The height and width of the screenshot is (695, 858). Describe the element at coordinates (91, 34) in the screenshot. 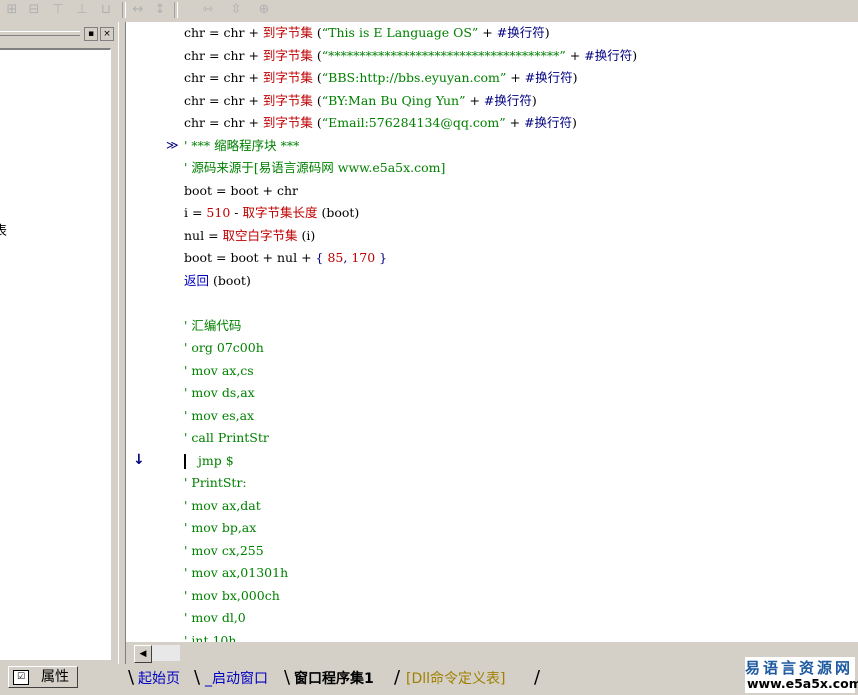

I see `panel-restore-button: ▪` at that location.